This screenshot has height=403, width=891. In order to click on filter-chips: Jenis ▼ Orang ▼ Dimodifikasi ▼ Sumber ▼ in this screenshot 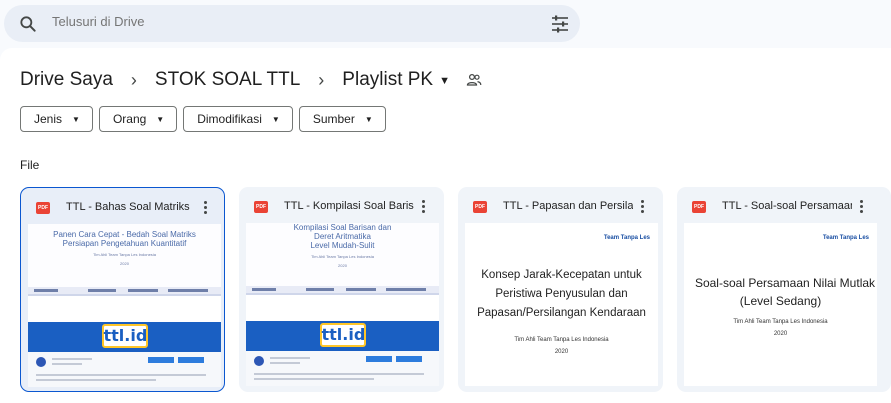, I will do `click(203, 119)`.